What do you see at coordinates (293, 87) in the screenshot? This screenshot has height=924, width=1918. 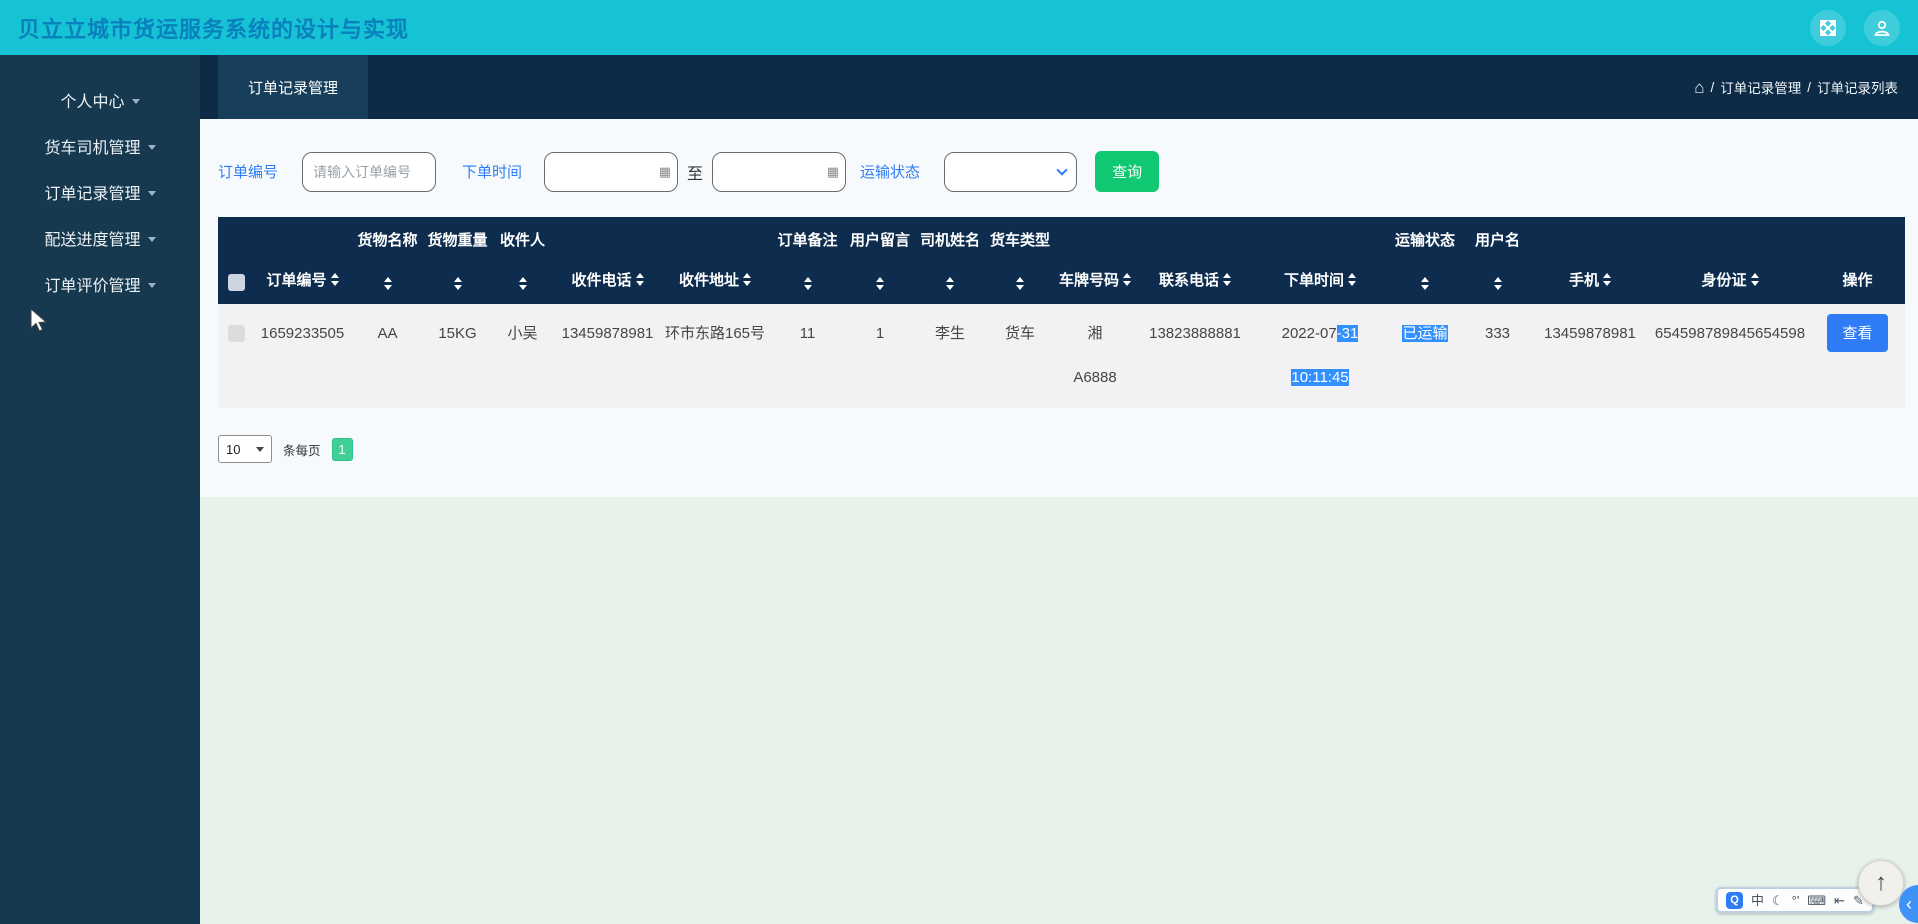 I see `tab-order-record-mgmt: 订单记录管理` at bounding box center [293, 87].